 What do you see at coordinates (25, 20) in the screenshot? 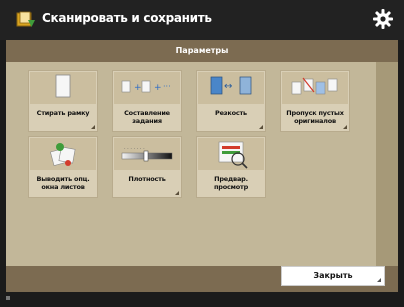
I see `scan-save-icon` at bounding box center [25, 20].